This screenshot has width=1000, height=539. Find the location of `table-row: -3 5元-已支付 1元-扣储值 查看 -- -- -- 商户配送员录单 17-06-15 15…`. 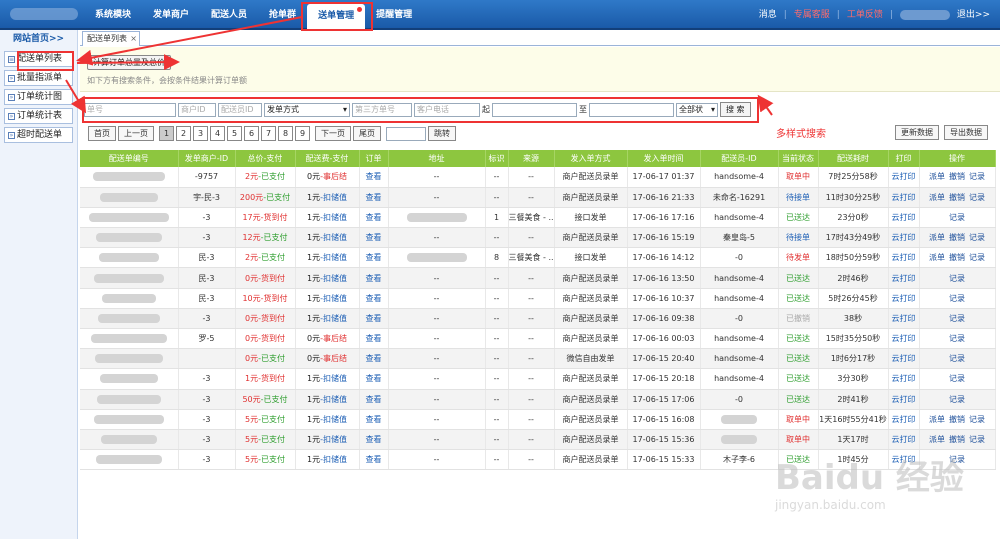

table-row: -3 5元-已支付 1元-扣储值 查看 -- -- -- 商户配送员录单 17-06-15 15… is located at coordinates (538, 440).